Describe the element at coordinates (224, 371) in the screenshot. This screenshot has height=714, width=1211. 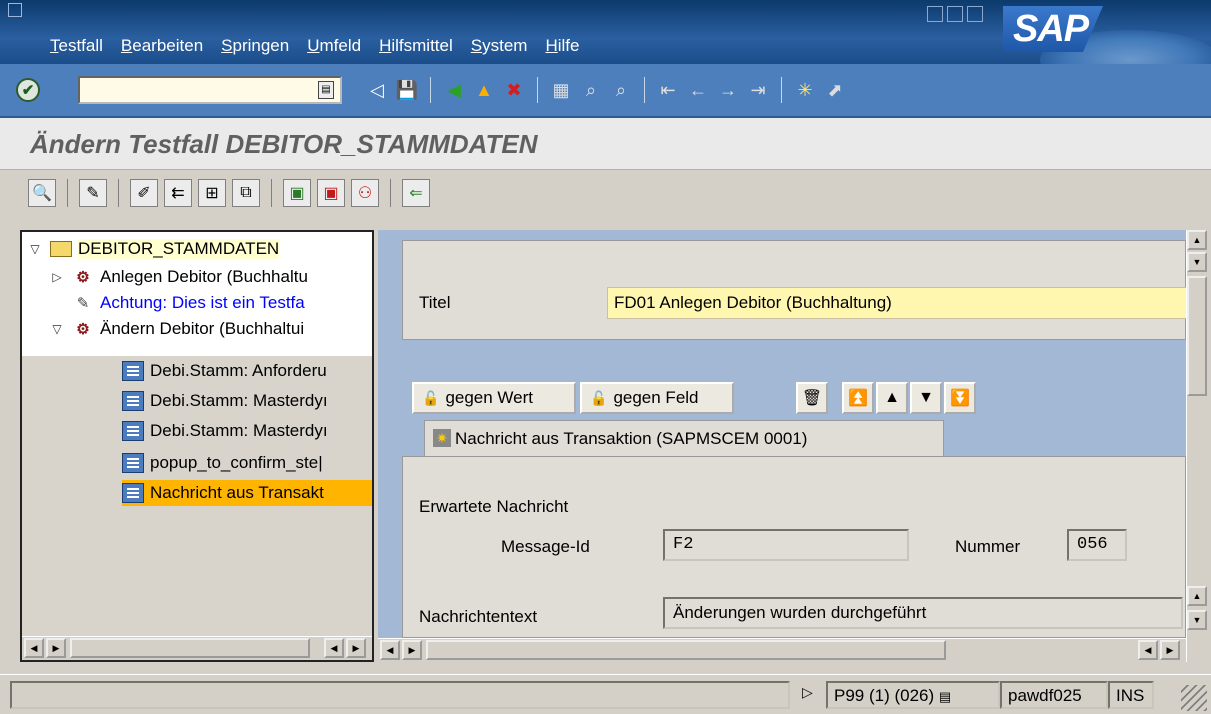
I see `tree-item: Debi.Stamm: Anforderu` at that location.